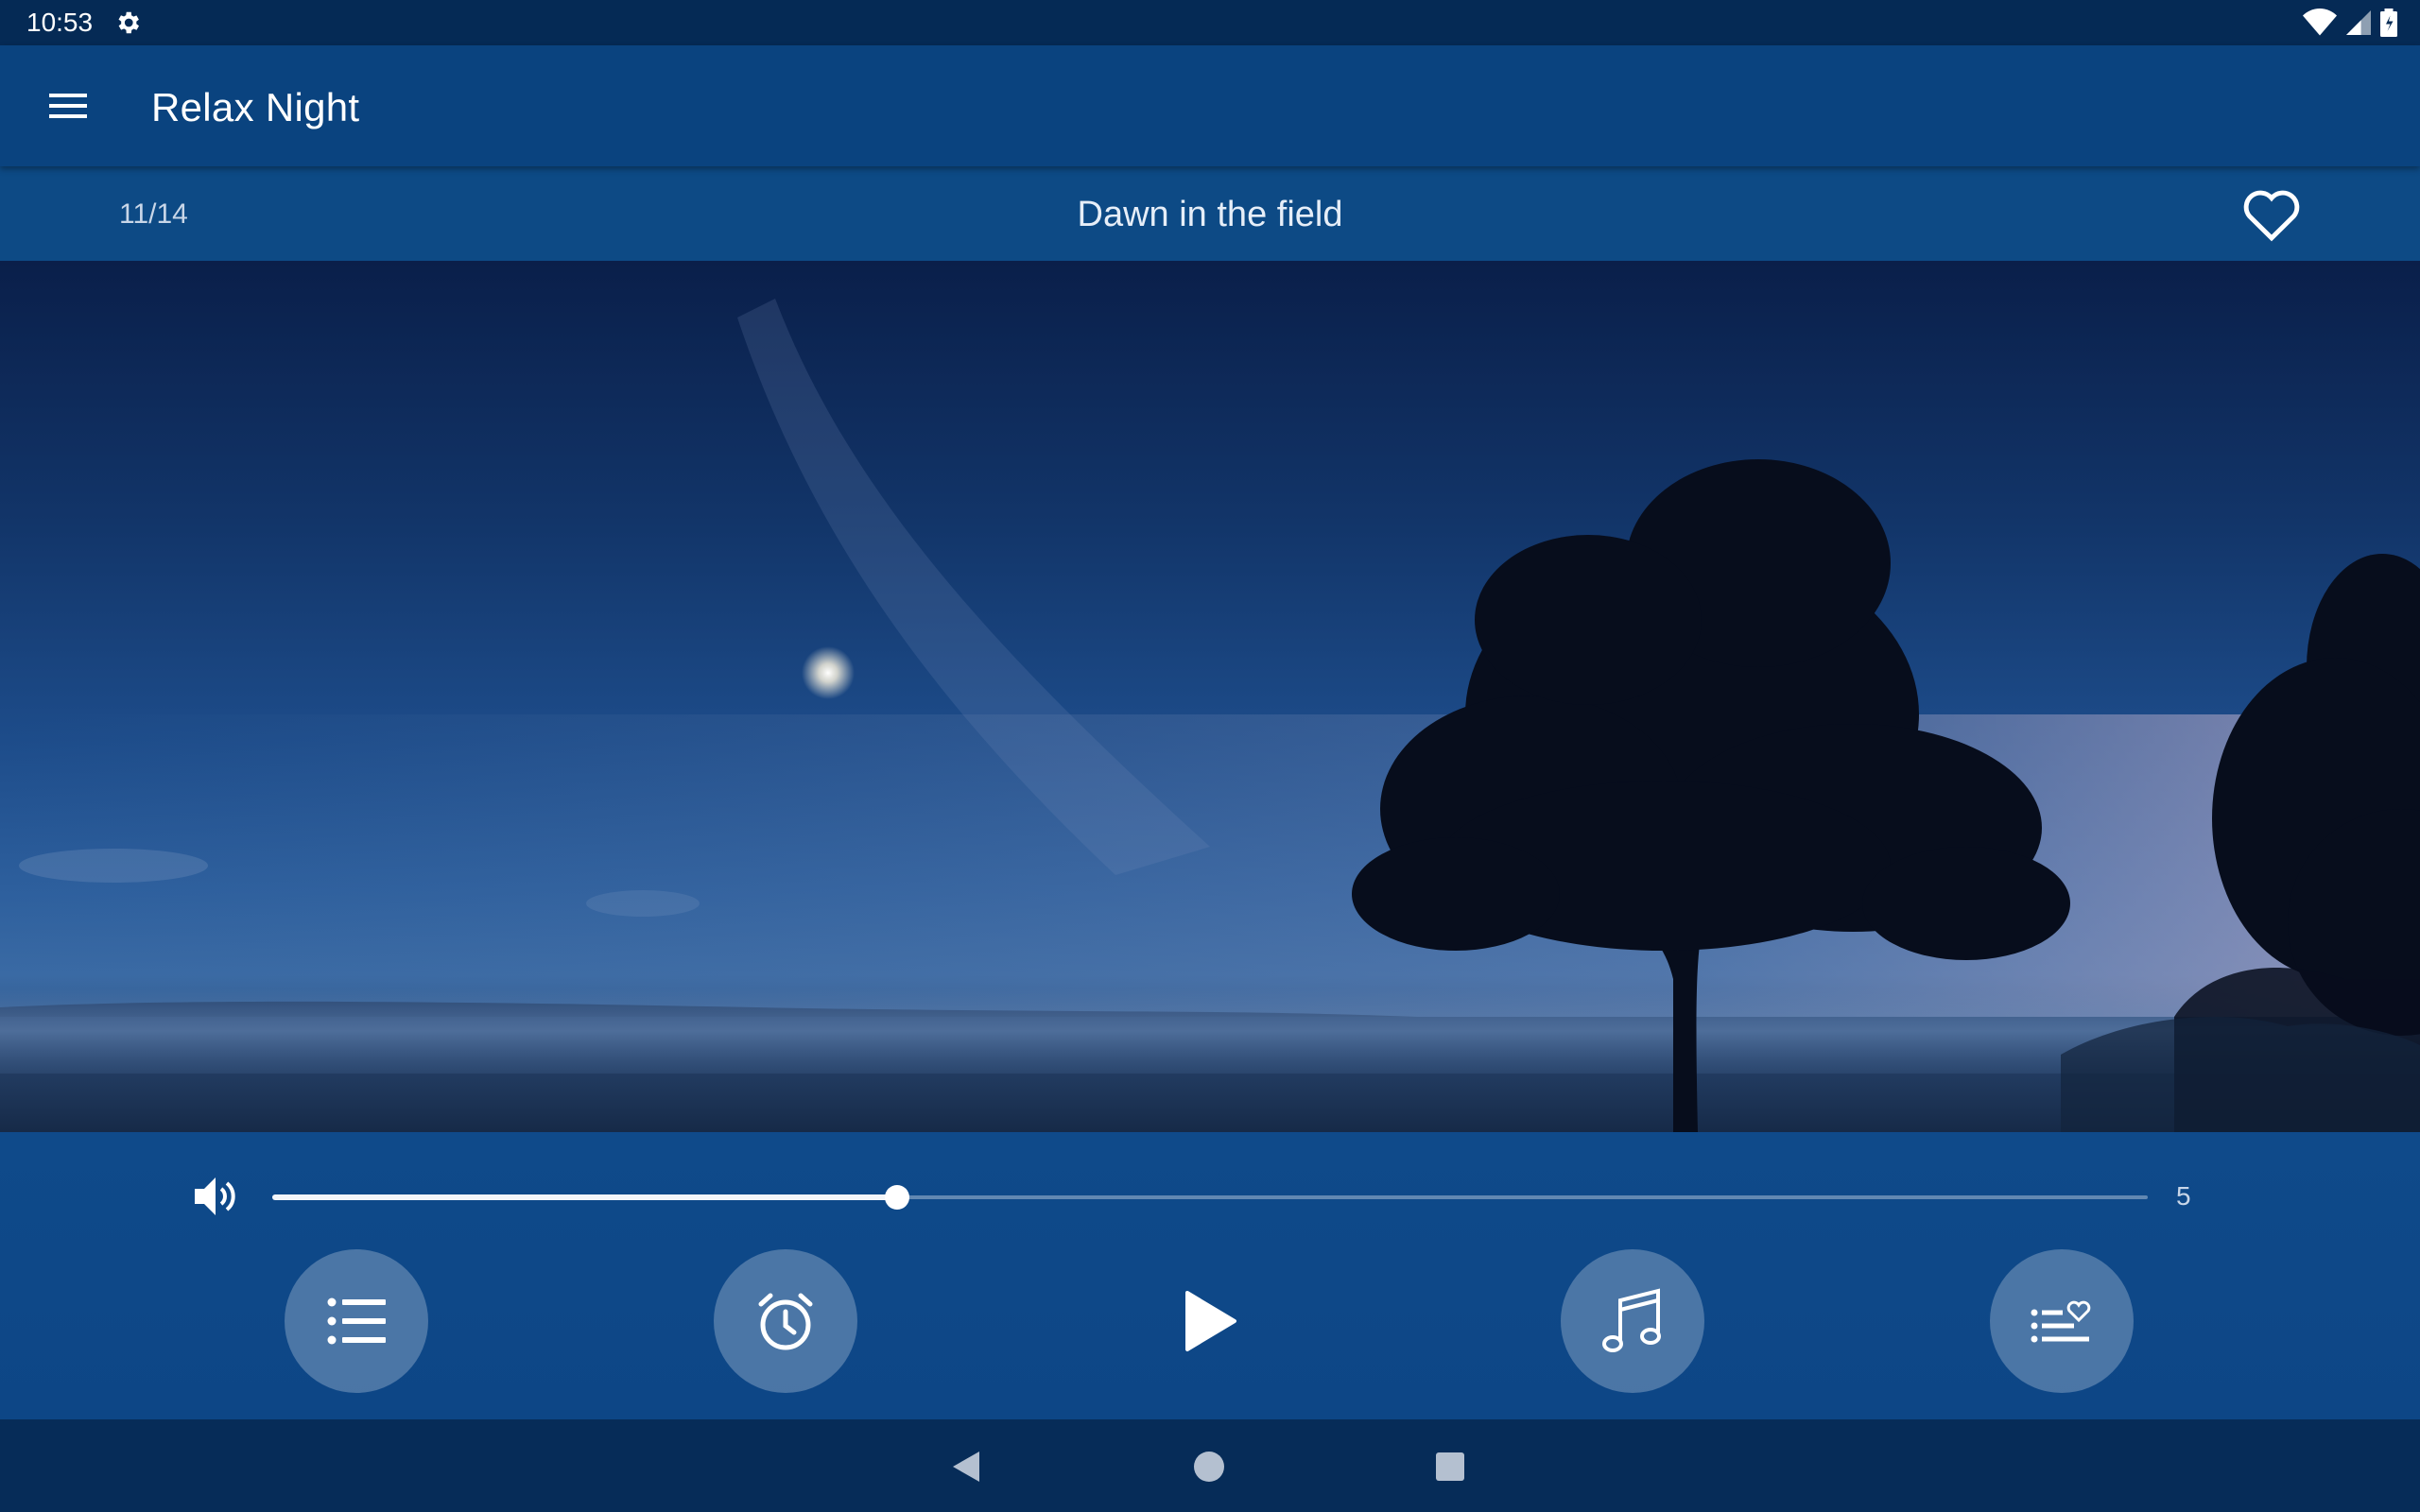  What do you see at coordinates (2320, 22) in the screenshot?
I see `wifi-icon` at bounding box center [2320, 22].